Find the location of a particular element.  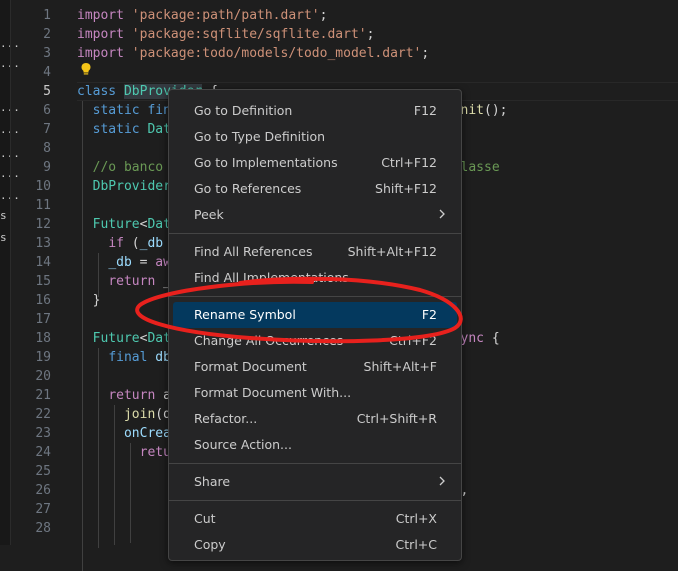

menu-item-copy: Copy Ctrl+C is located at coordinates (315, 545).